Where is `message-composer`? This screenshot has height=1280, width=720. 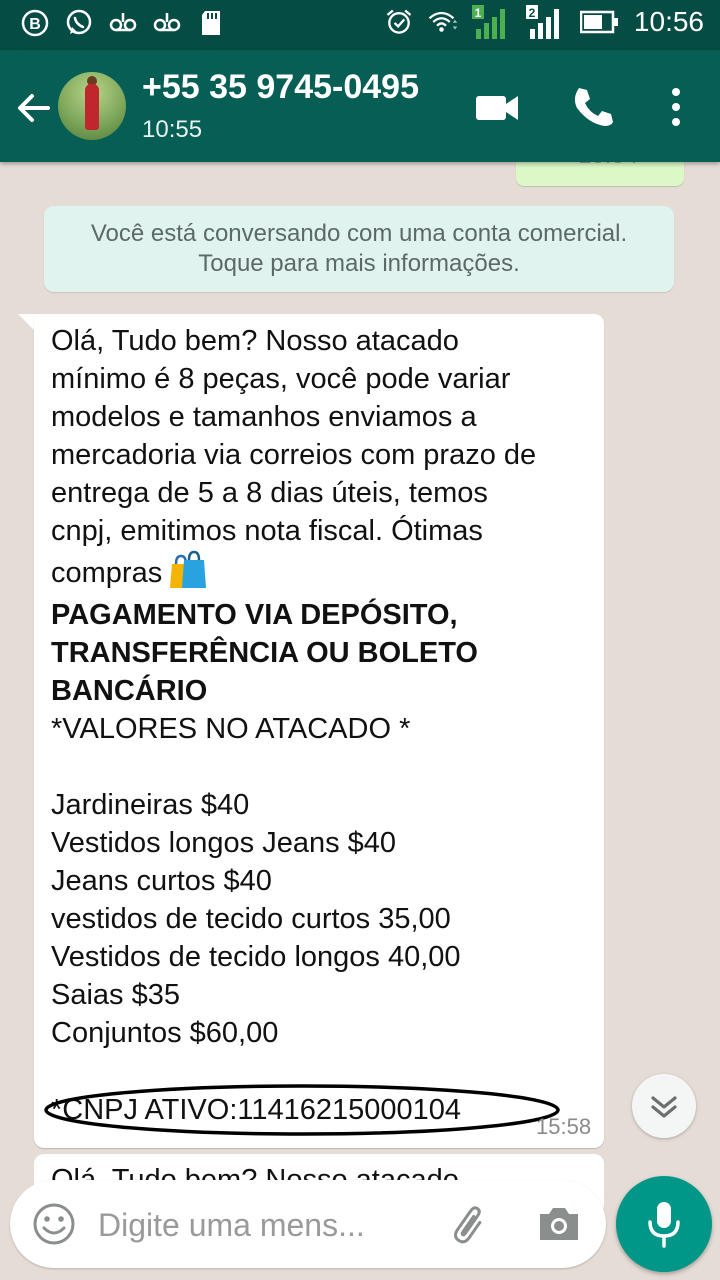 message-composer is located at coordinates (308, 1224).